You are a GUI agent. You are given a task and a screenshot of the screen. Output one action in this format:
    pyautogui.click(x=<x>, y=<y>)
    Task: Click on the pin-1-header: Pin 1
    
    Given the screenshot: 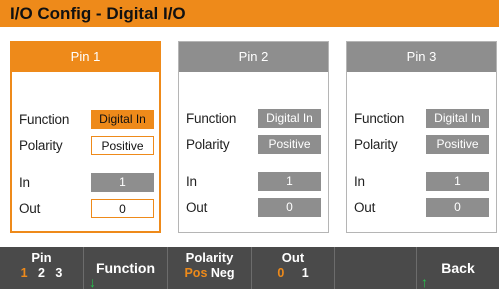 What is the action you would take?
    pyautogui.click(x=85, y=57)
    